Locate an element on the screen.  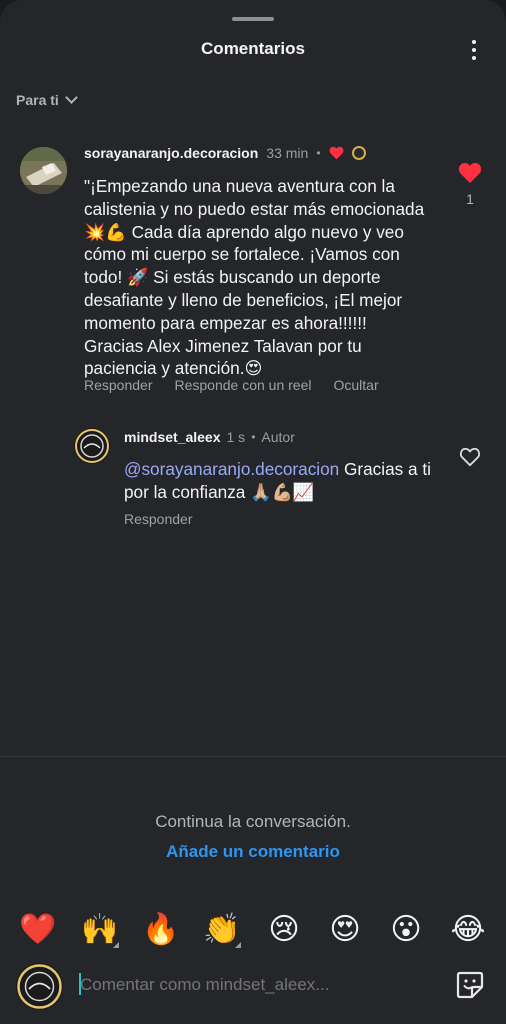
drag-handle is located at coordinates (253, 19).